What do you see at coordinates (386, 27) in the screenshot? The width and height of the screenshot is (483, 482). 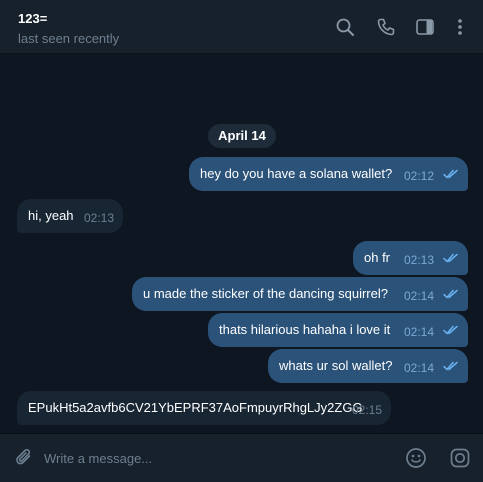 I see `phone-icon` at bounding box center [386, 27].